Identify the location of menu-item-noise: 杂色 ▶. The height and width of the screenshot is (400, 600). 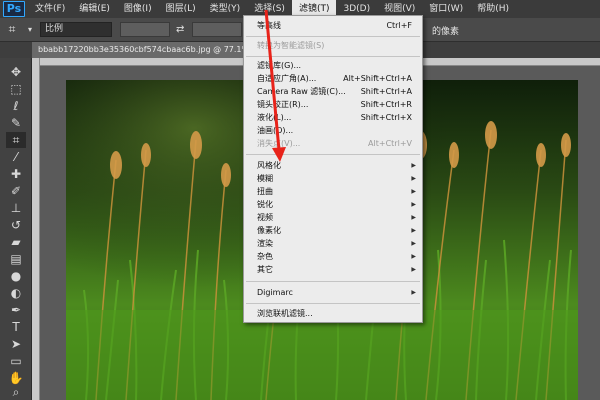
(333, 256).